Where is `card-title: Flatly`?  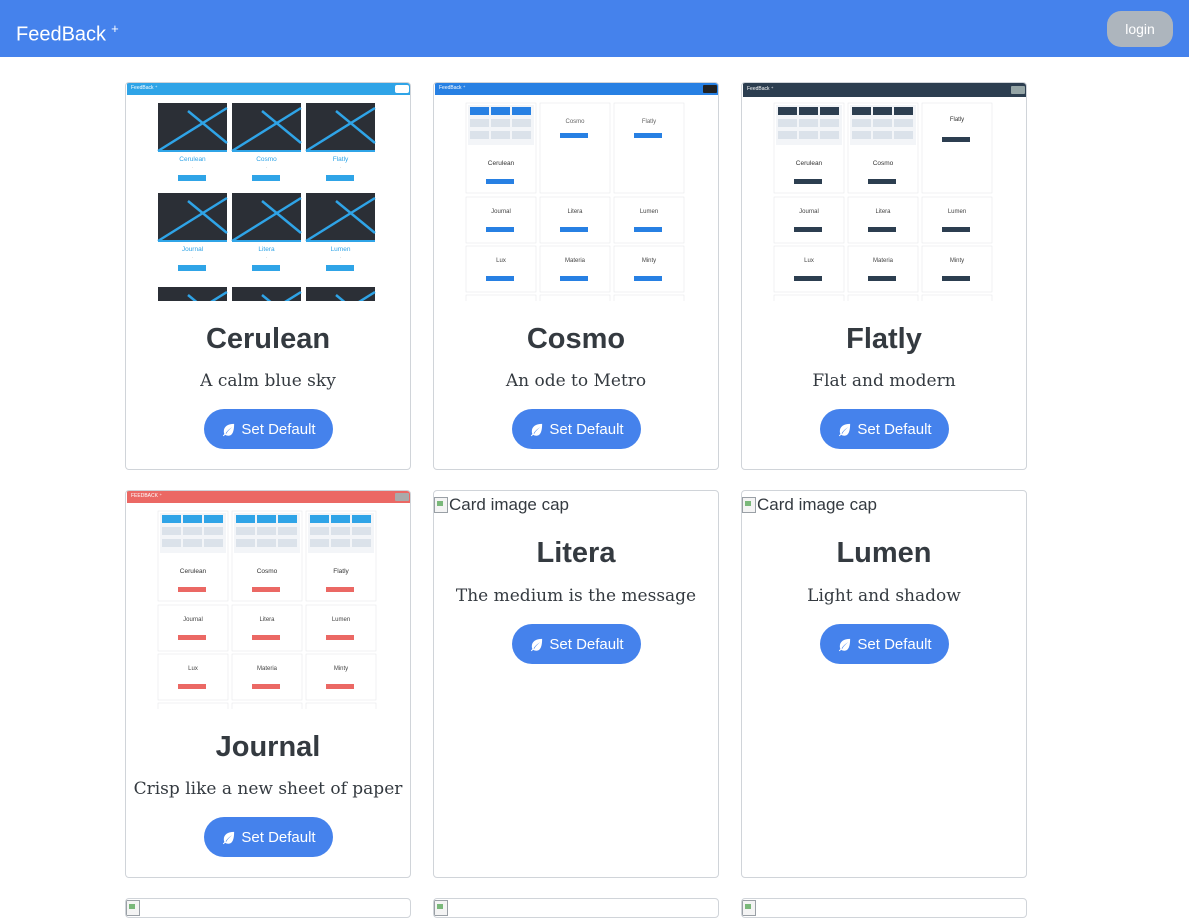 card-title: Flatly is located at coordinates (884, 339).